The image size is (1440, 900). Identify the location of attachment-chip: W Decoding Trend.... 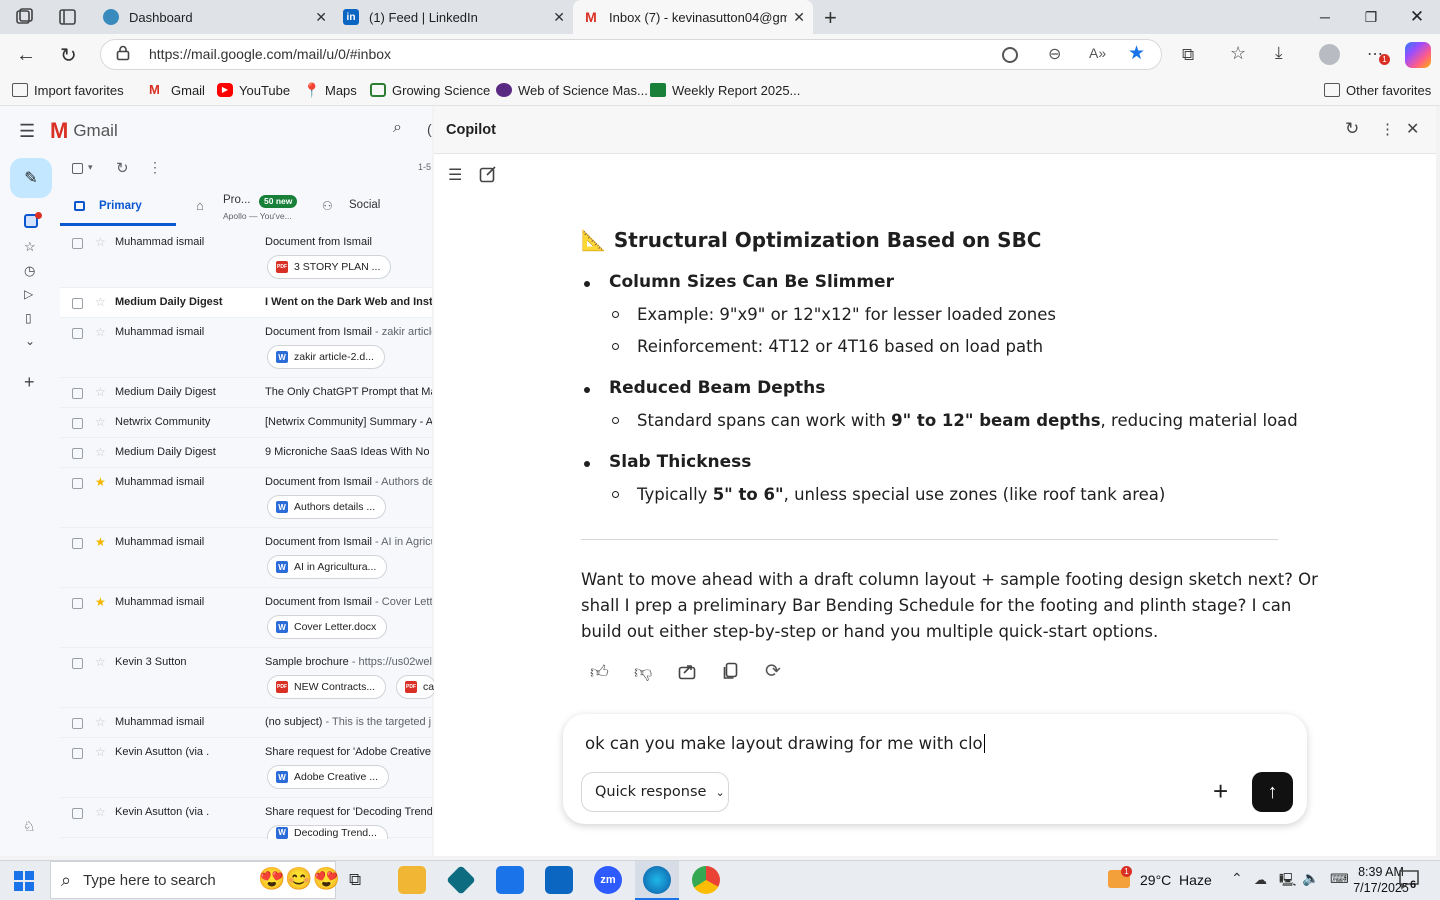
(327, 832).